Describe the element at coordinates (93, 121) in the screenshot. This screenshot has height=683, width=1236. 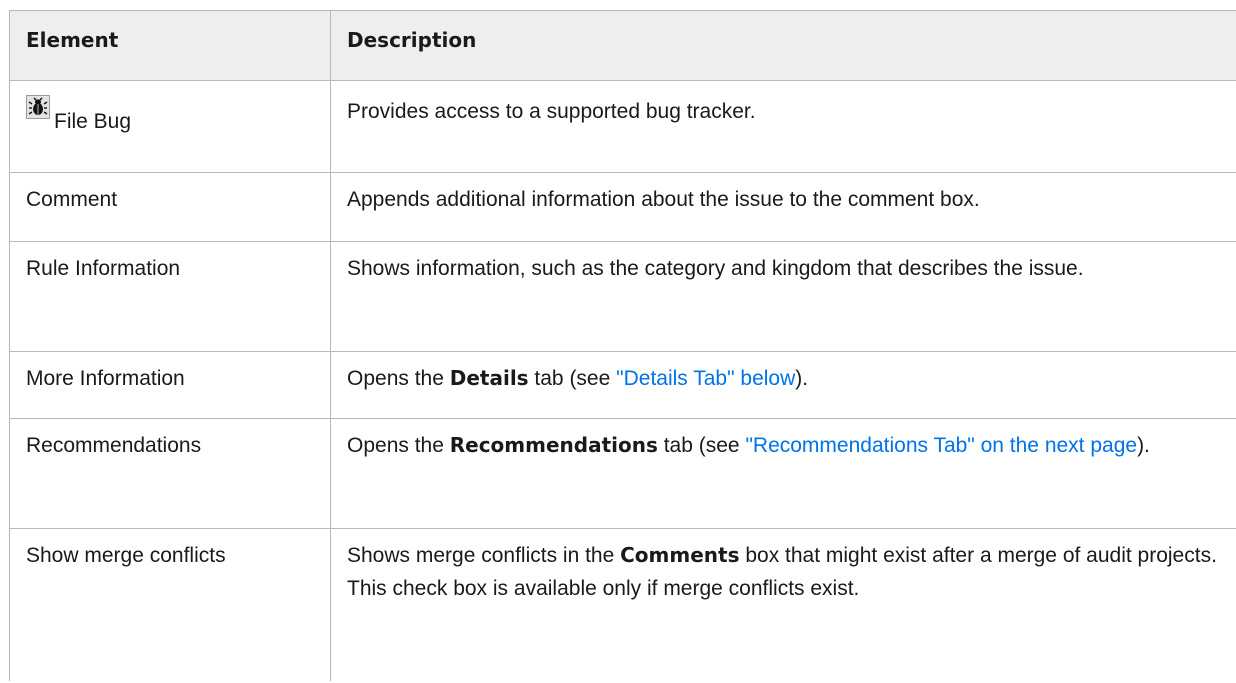
I see `element-label: File Bug` at that location.